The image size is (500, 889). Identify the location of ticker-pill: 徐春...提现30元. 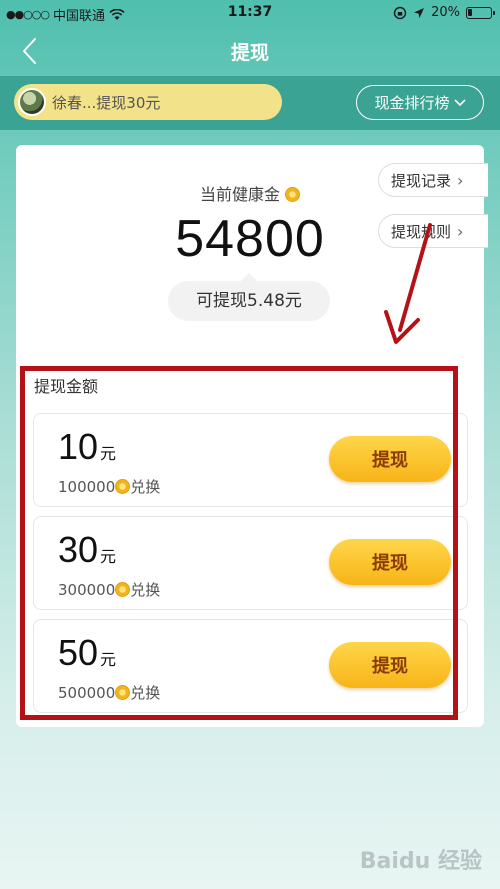
(148, 102).